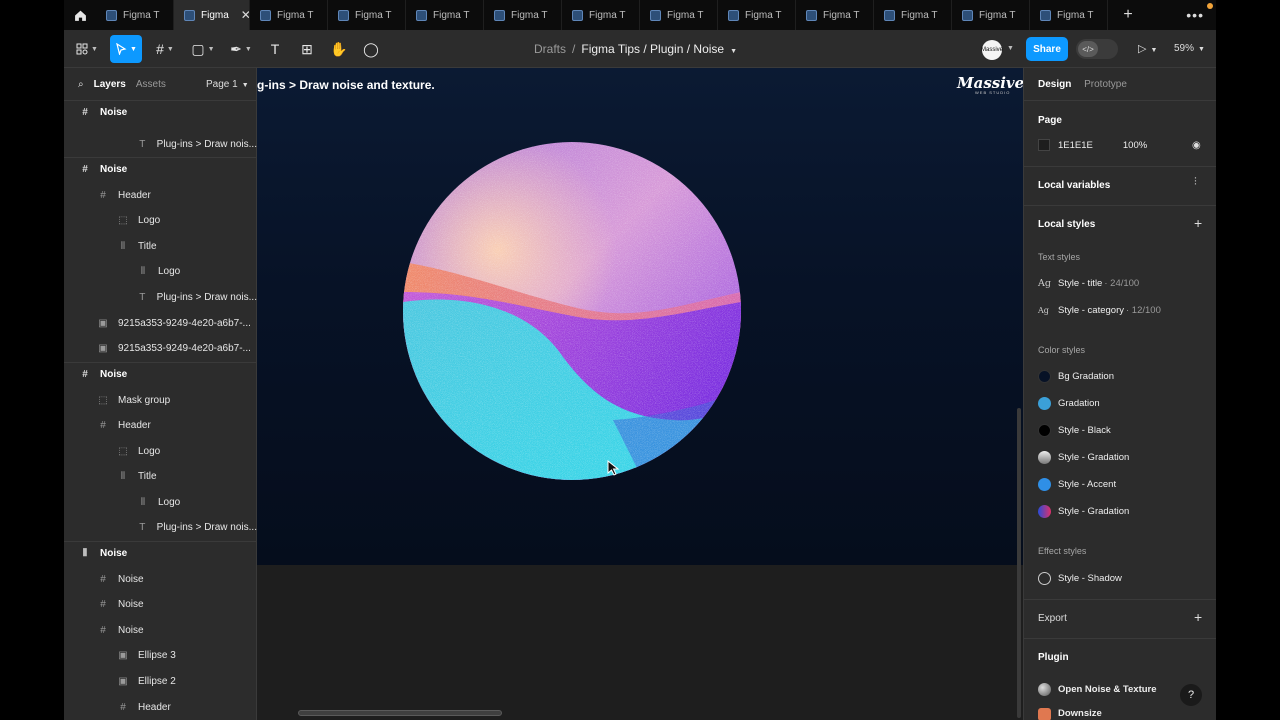 This screenshot has height=720, width=1280. I want to click on vertical-scrollbar, so click(1019, 563).